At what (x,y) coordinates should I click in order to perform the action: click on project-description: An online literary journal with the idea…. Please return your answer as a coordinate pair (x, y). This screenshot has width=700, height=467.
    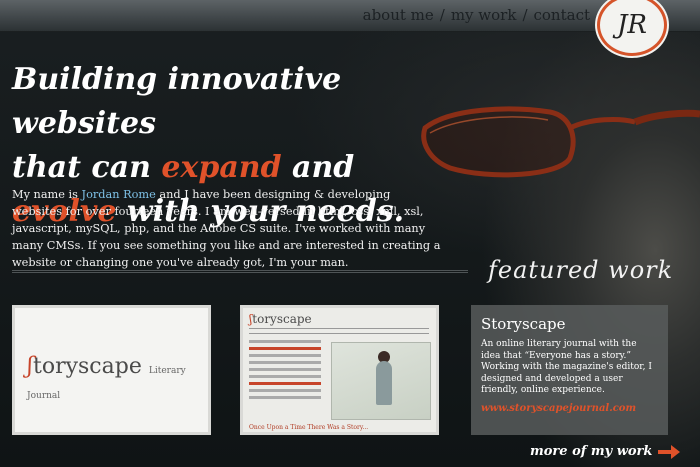
    Looking at the image, I should click on (566, 367).